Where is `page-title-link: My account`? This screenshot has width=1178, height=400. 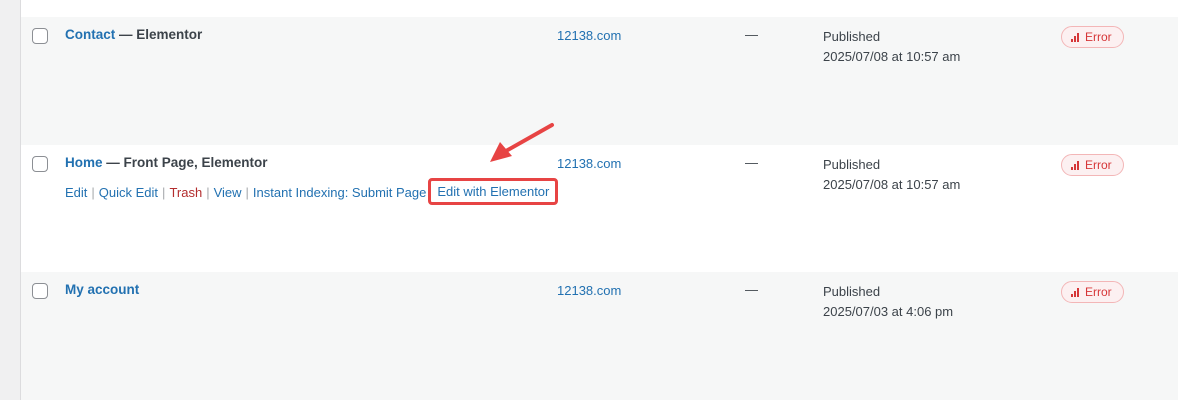 page-title-link: My account is located at coordinates (102, 289).